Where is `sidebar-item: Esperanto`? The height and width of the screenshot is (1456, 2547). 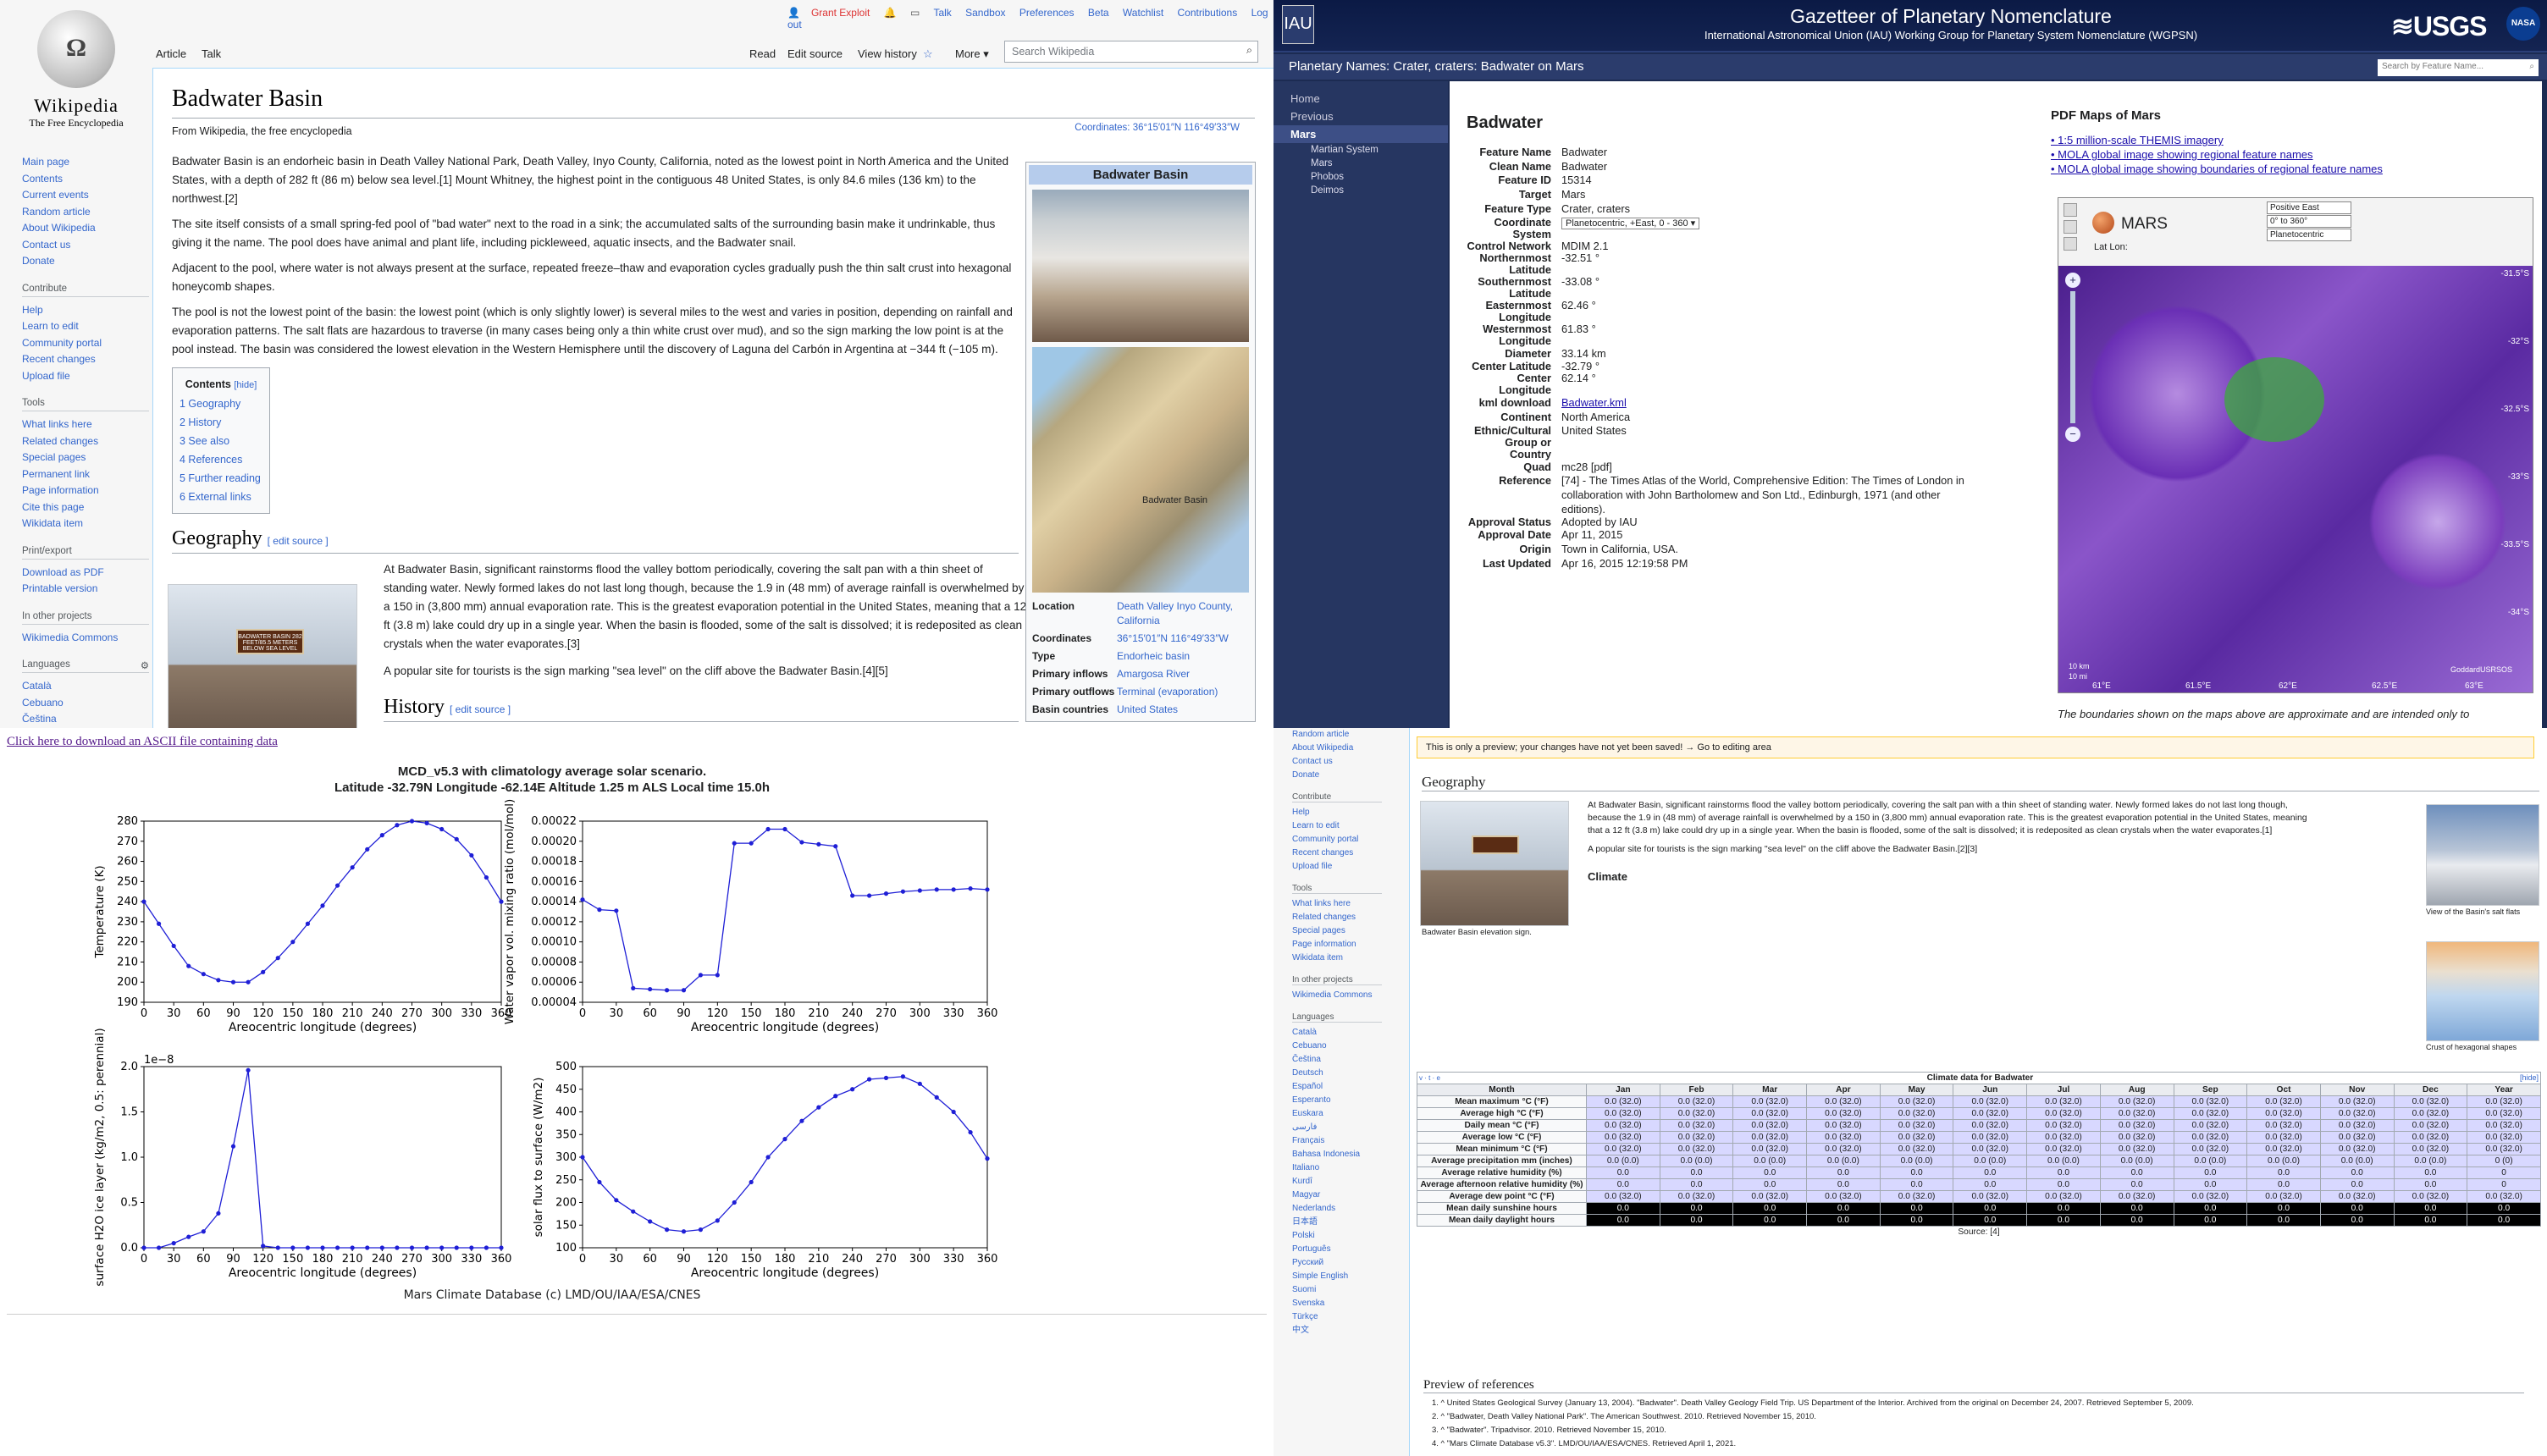
sidebar-item: Esperanto is located at coordinates (1337, 1100).